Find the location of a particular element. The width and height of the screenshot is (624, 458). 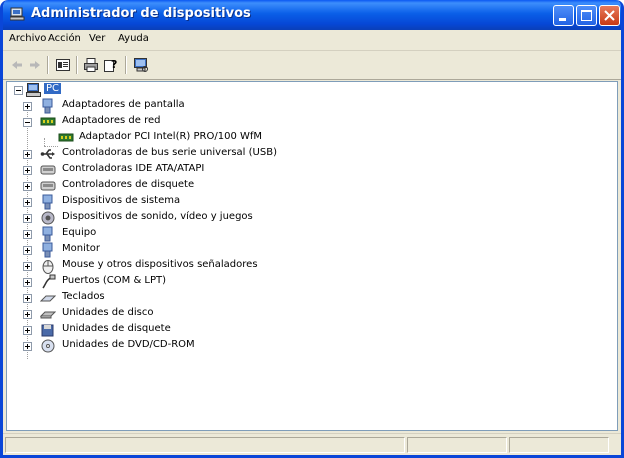

ide-controller-icon is located at coordinates (48, 170).